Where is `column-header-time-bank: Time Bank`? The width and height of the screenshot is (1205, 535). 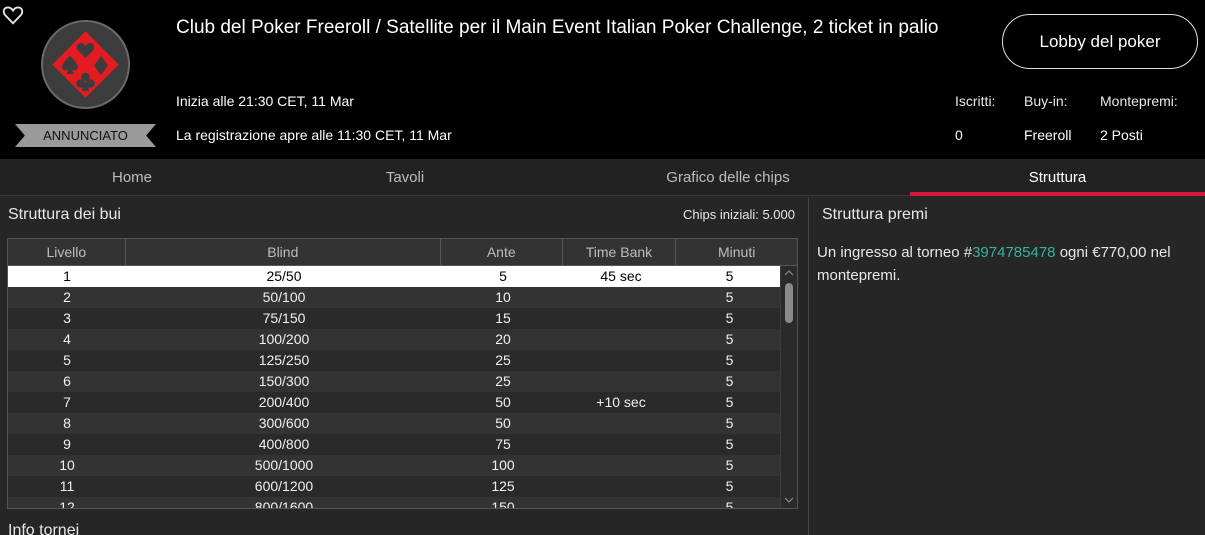
column-header-time-bank: Time Bank is located at coordinates (620, 252).